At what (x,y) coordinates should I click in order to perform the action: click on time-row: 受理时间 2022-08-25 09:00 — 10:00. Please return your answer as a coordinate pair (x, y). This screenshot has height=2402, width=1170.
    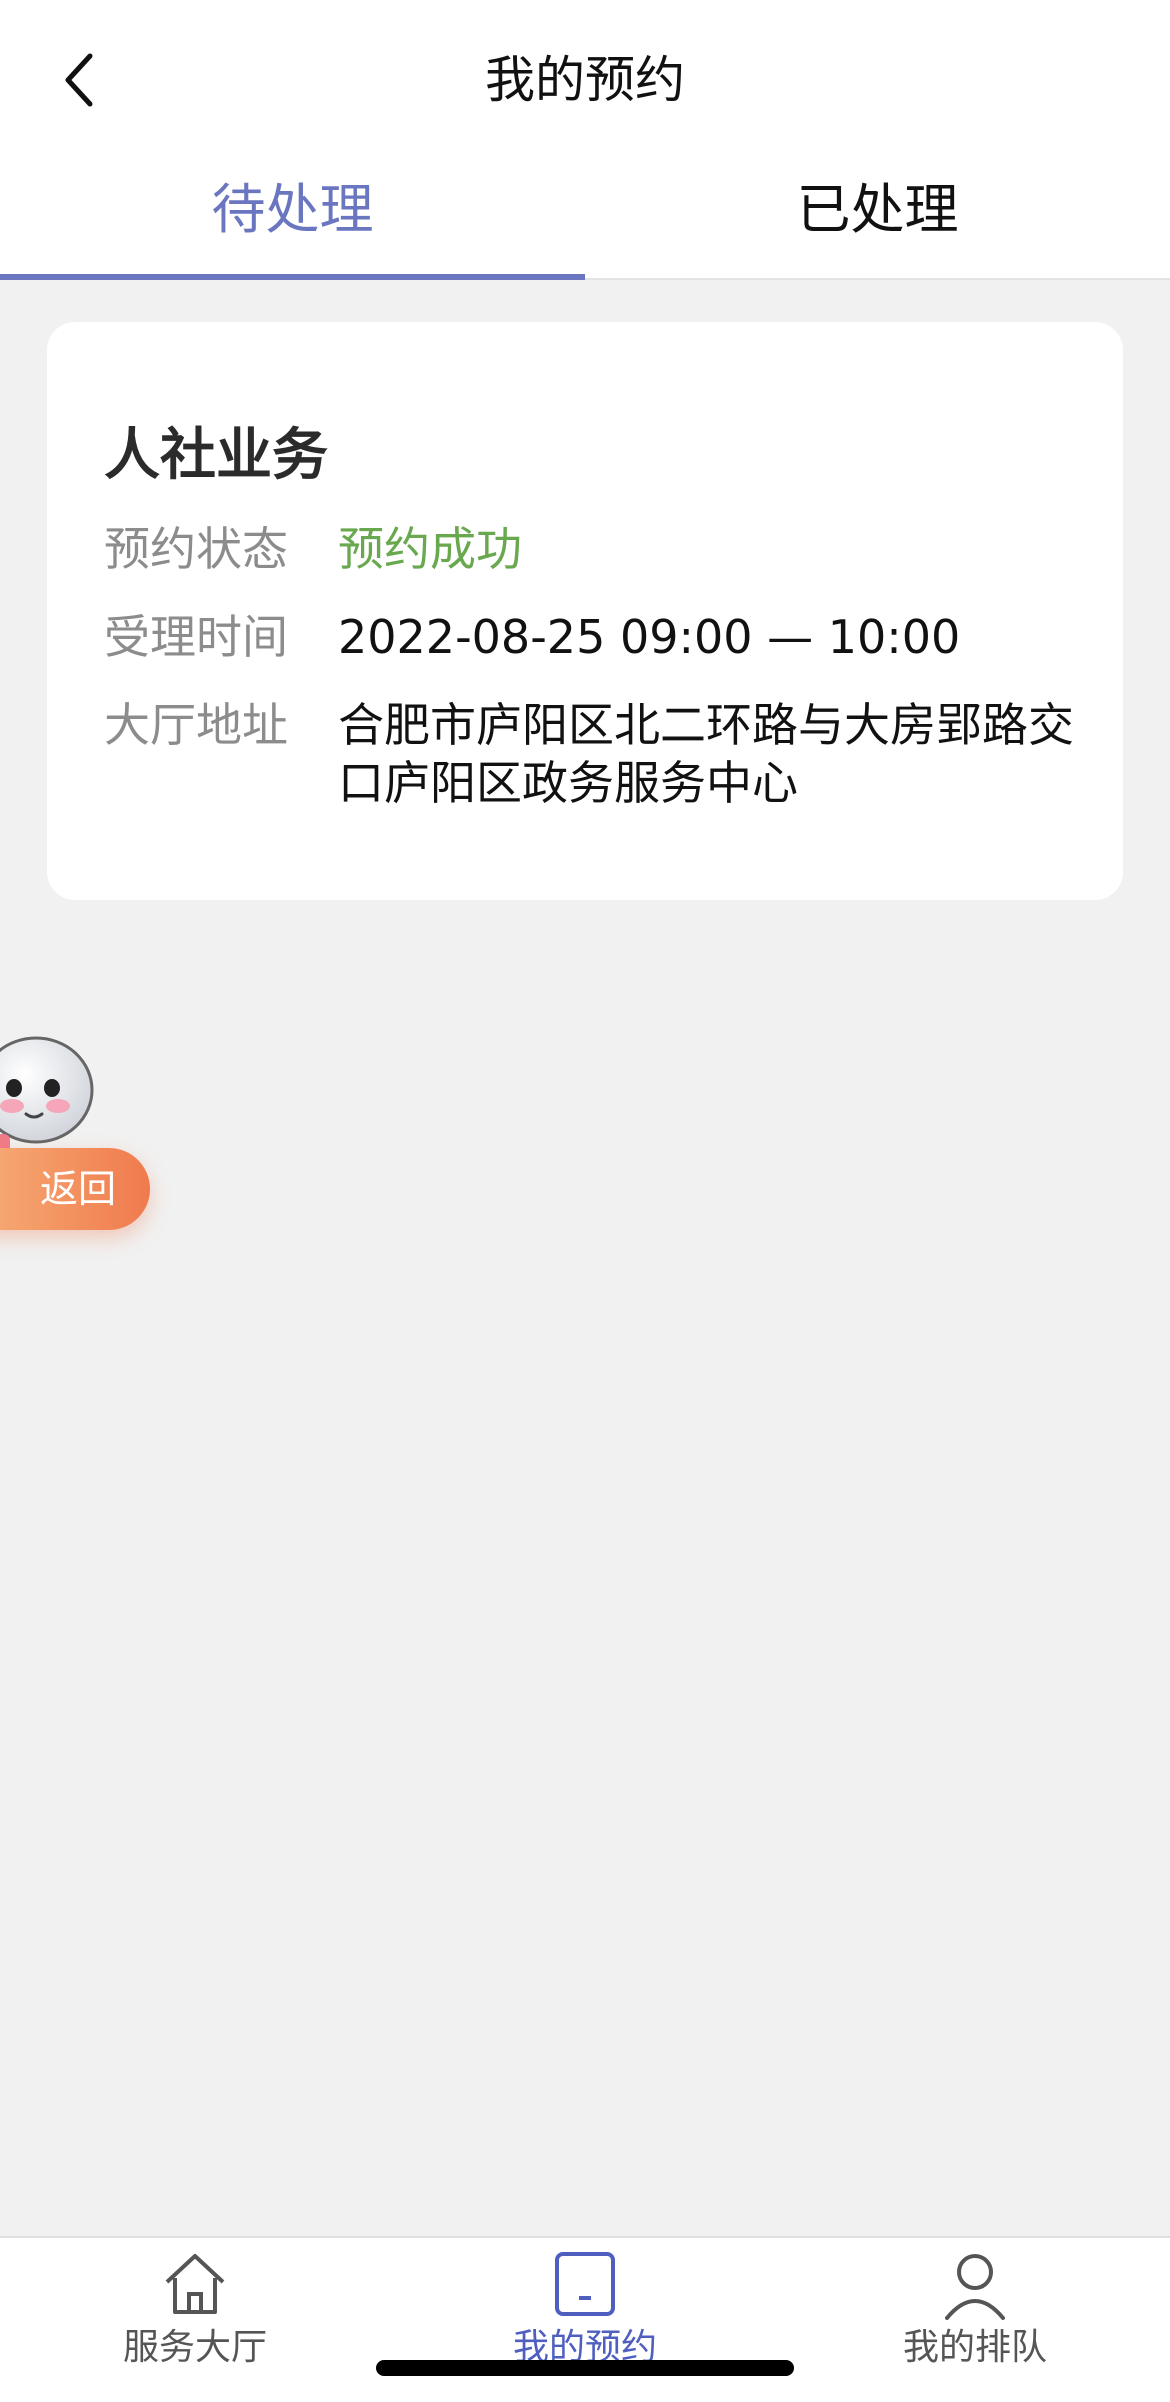
    Looking at the image, I should click on (607, 637).